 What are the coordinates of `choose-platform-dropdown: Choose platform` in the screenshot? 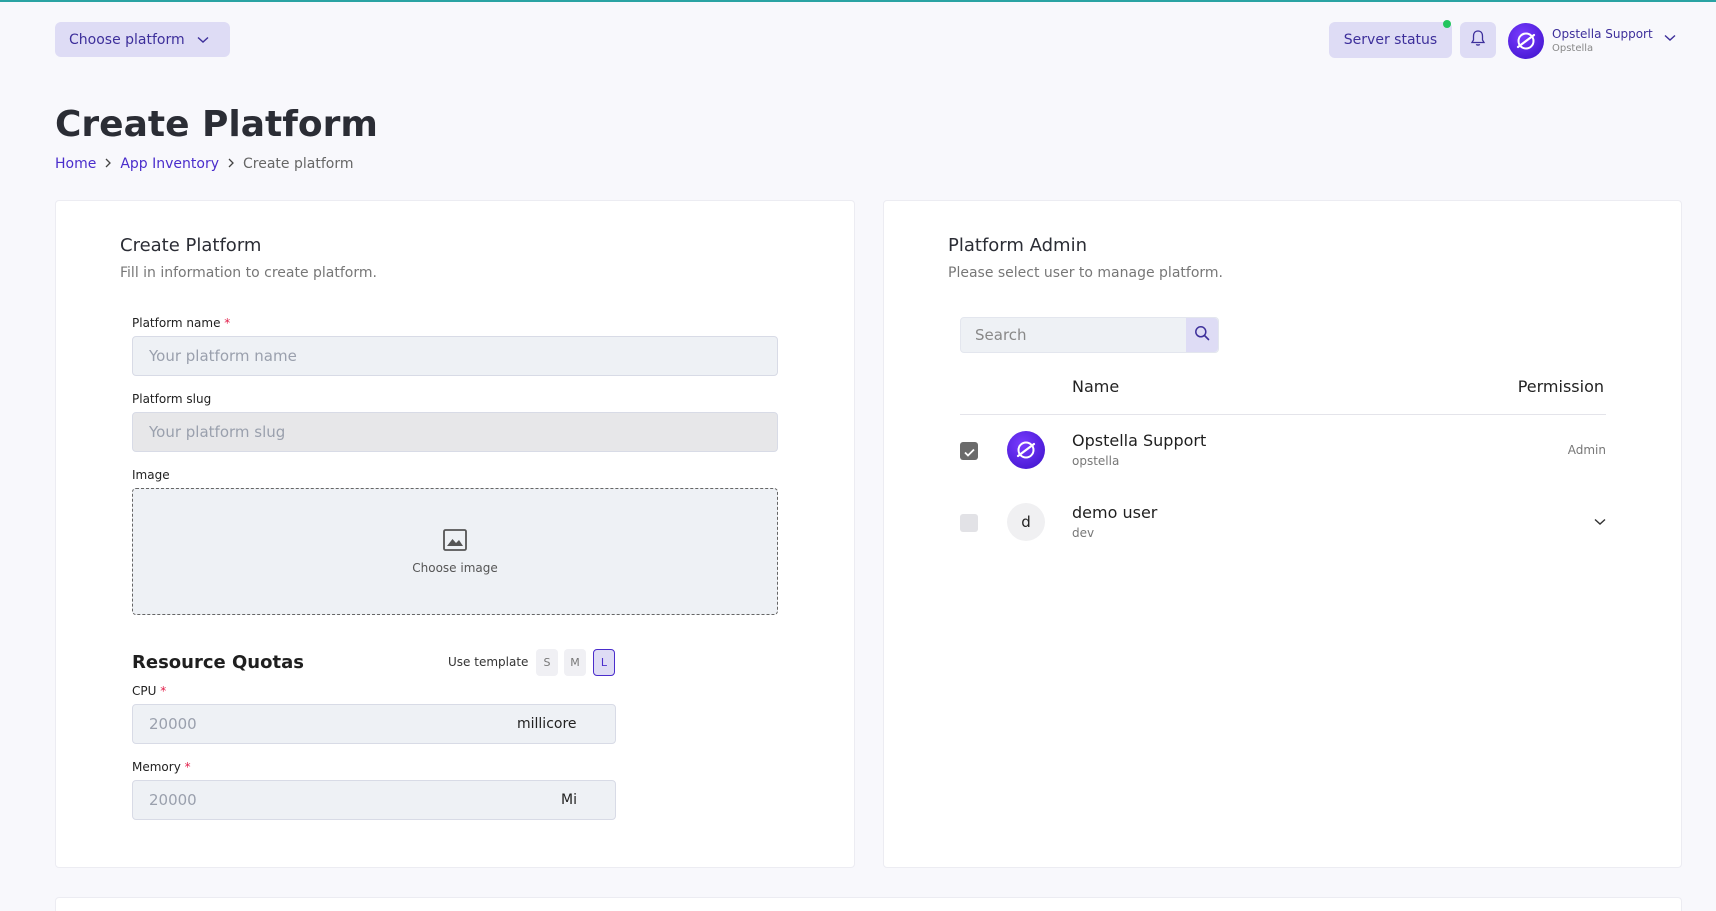 It's located at (142, 39).